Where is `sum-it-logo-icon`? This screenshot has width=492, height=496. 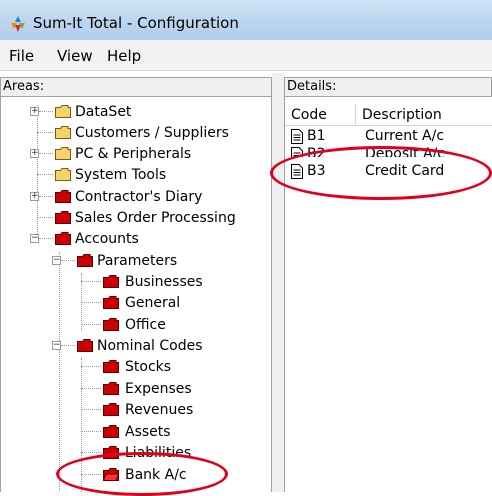
sum-it-logo-icon is located at coordinates (18, 24).